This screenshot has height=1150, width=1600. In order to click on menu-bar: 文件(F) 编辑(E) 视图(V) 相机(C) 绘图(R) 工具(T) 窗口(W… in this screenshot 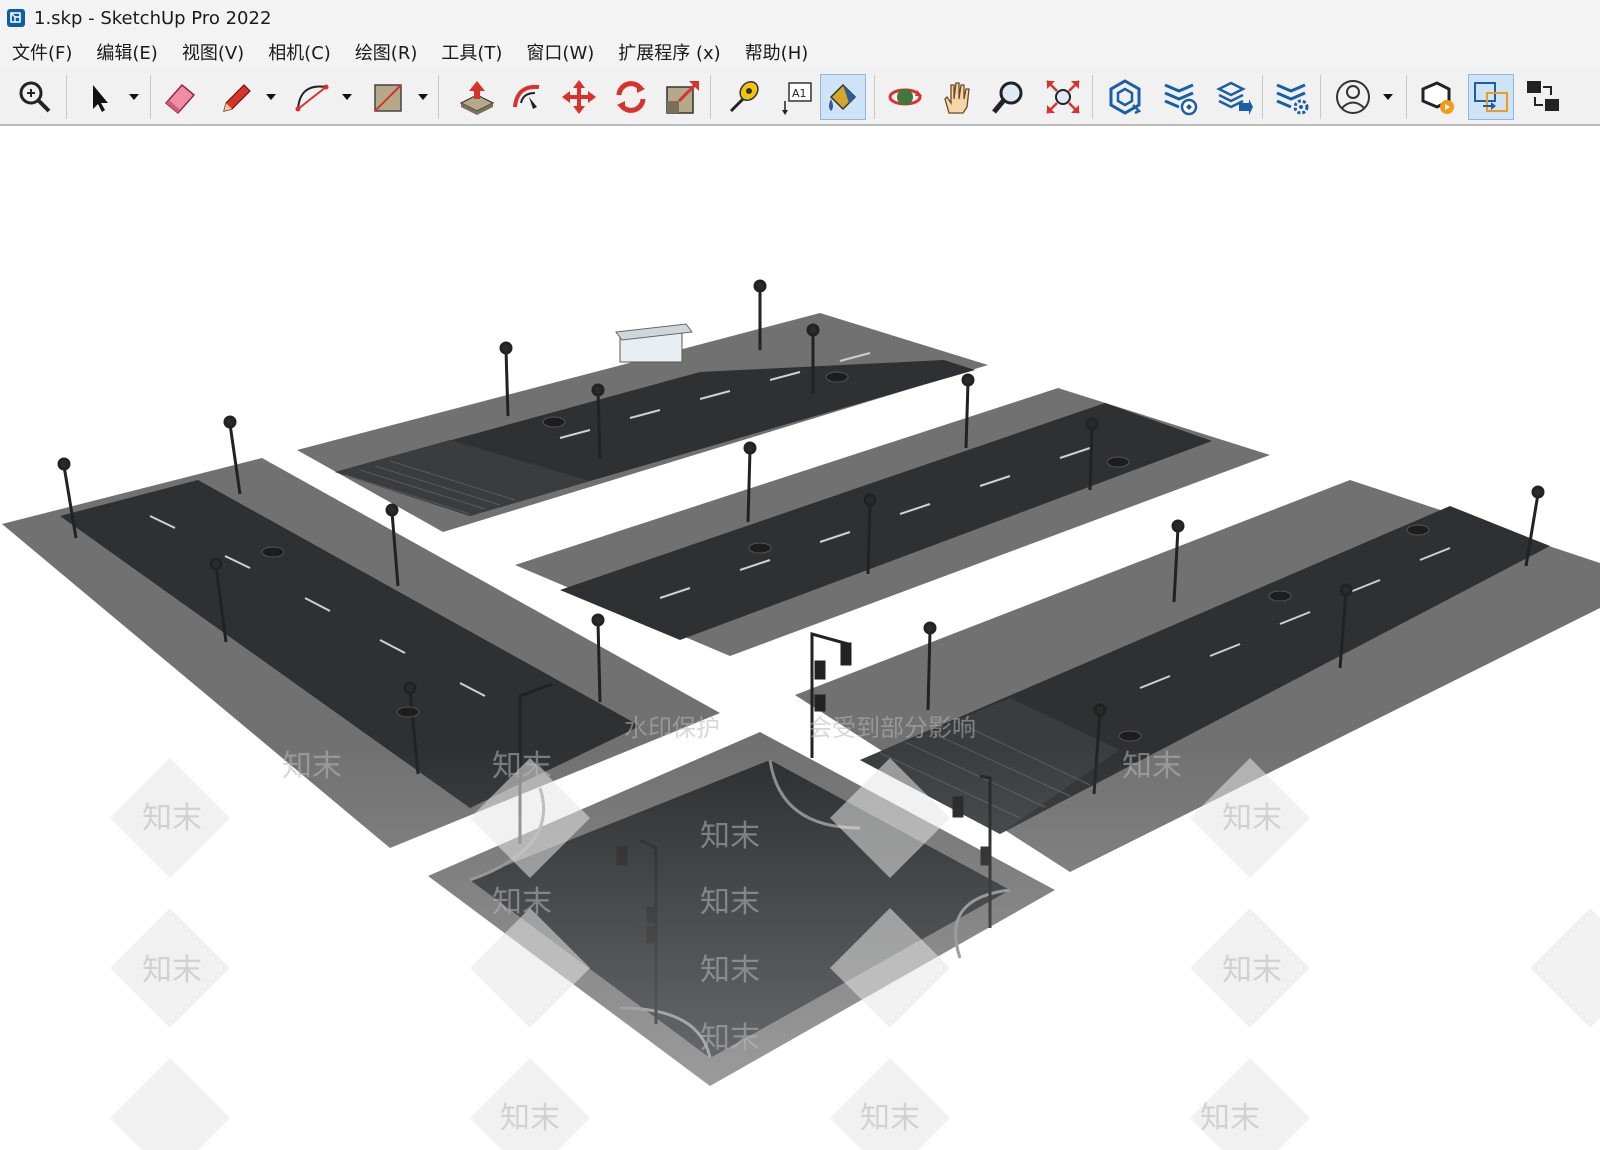, I will do `click(800, 51)`.